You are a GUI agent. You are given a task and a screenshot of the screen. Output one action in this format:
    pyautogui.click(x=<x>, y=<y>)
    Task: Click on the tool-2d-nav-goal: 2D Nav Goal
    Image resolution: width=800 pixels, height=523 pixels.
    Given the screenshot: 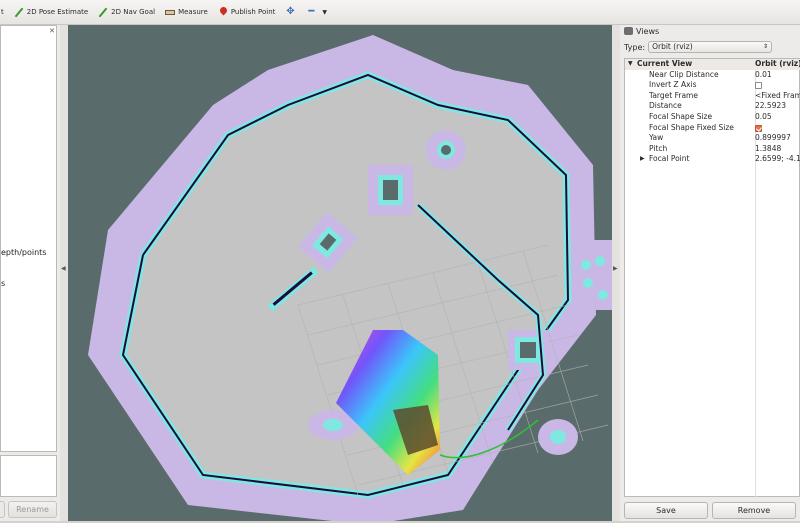 What is the action you would take?
    pyautogui.click(x=126, y=12)
    